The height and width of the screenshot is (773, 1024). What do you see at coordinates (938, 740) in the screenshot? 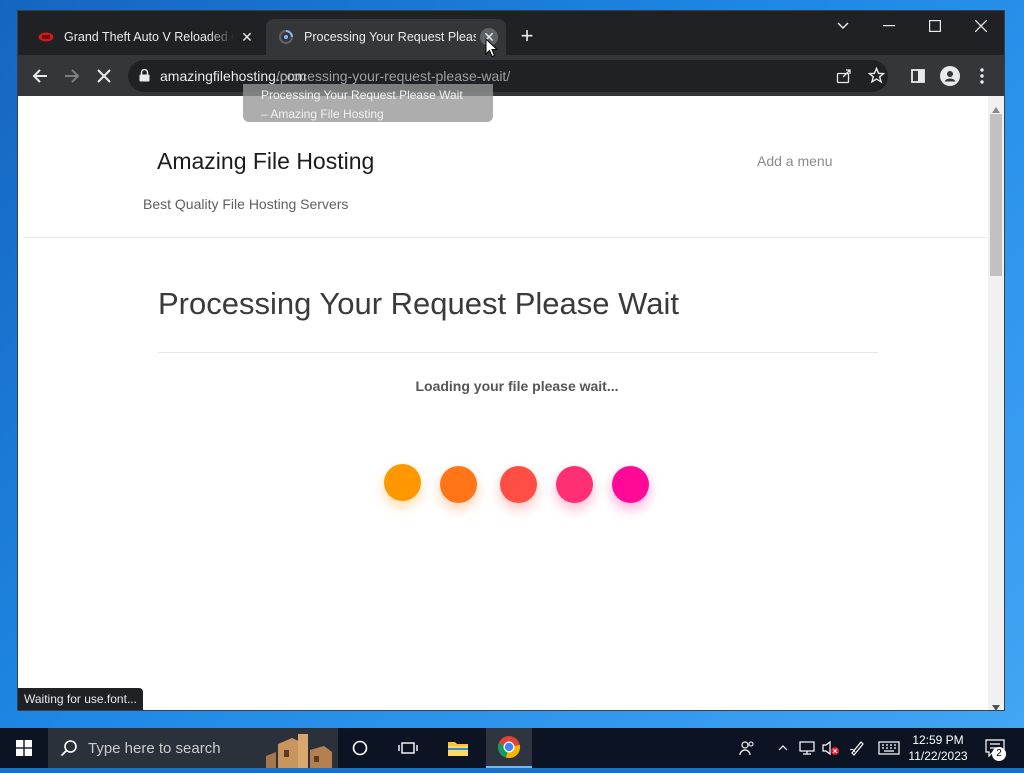
I see `clock-time: 12:59 PM` at bounding box center [938, 740].